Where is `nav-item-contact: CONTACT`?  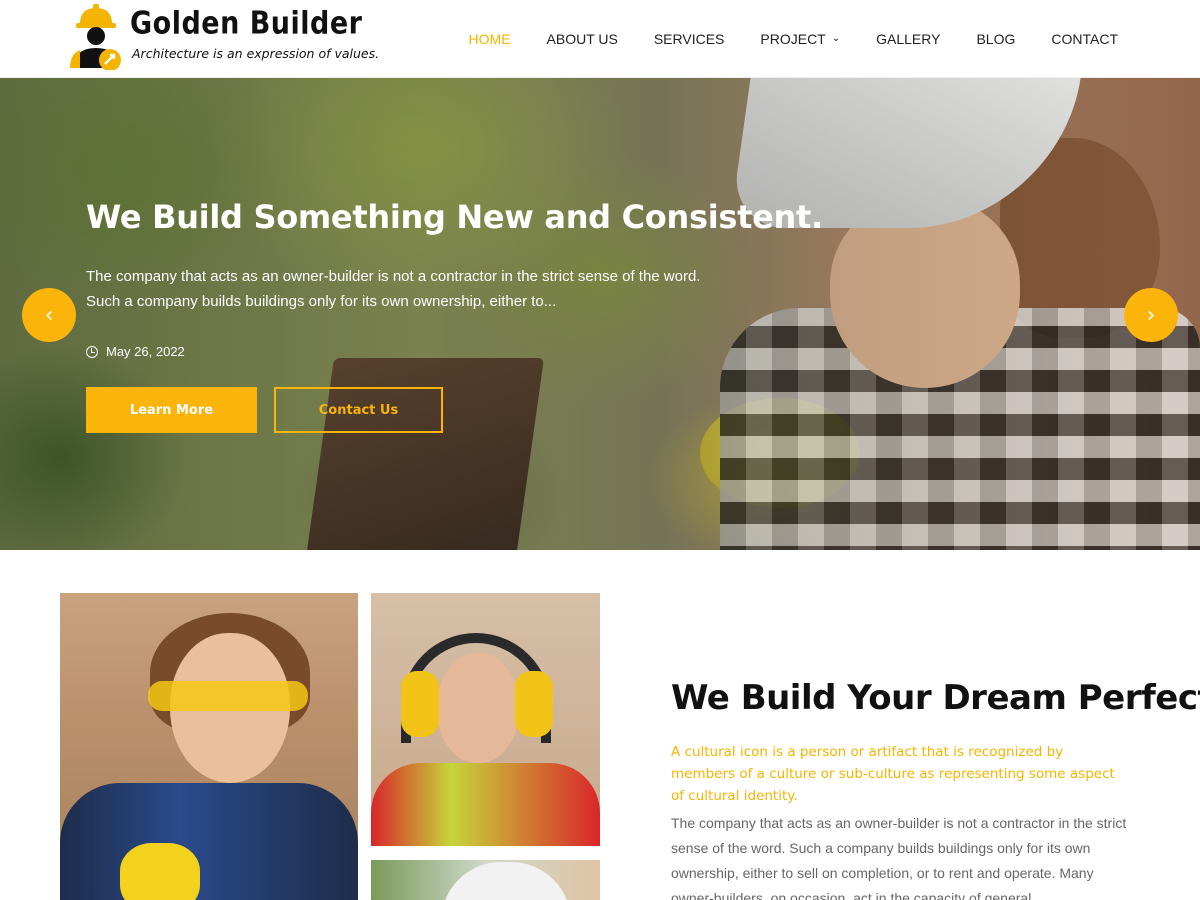 nav-item-contact: CONTACT is located at coordinates (1084, 39).